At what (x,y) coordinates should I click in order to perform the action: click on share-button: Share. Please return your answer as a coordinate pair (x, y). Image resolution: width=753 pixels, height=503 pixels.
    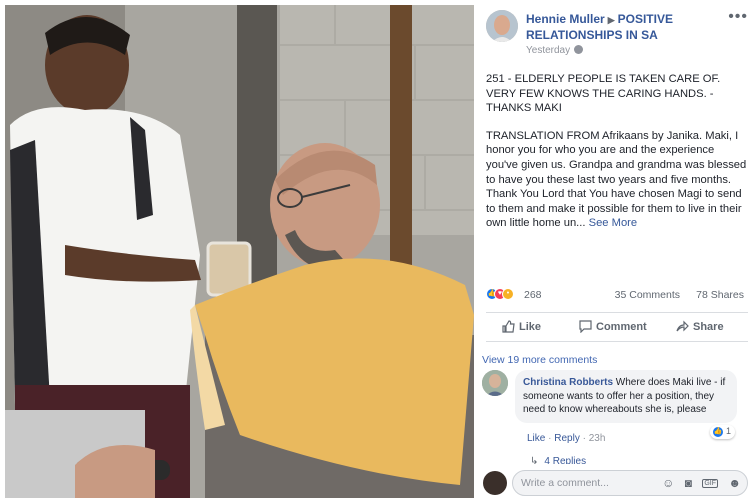
    Looking at the image, I should click on (700, 326).